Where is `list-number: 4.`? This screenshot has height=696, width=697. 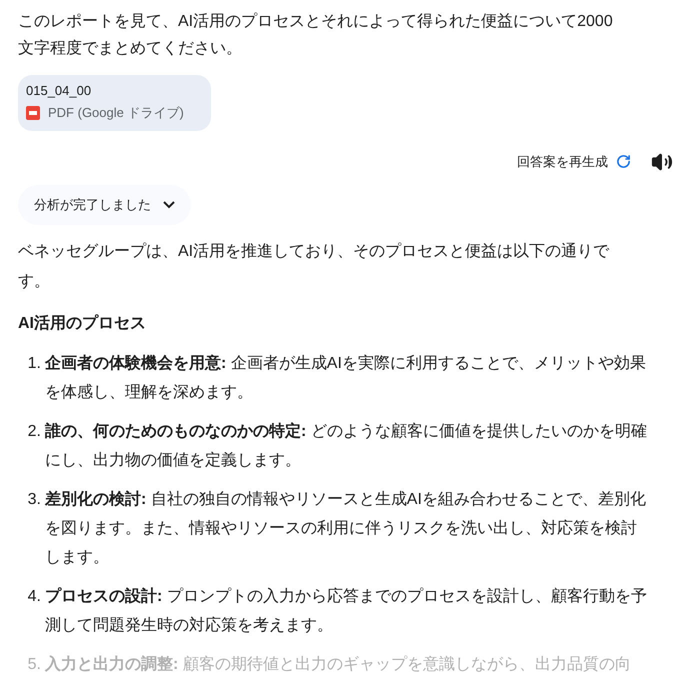
list-number: 4. is located at coordinates (34, 596).